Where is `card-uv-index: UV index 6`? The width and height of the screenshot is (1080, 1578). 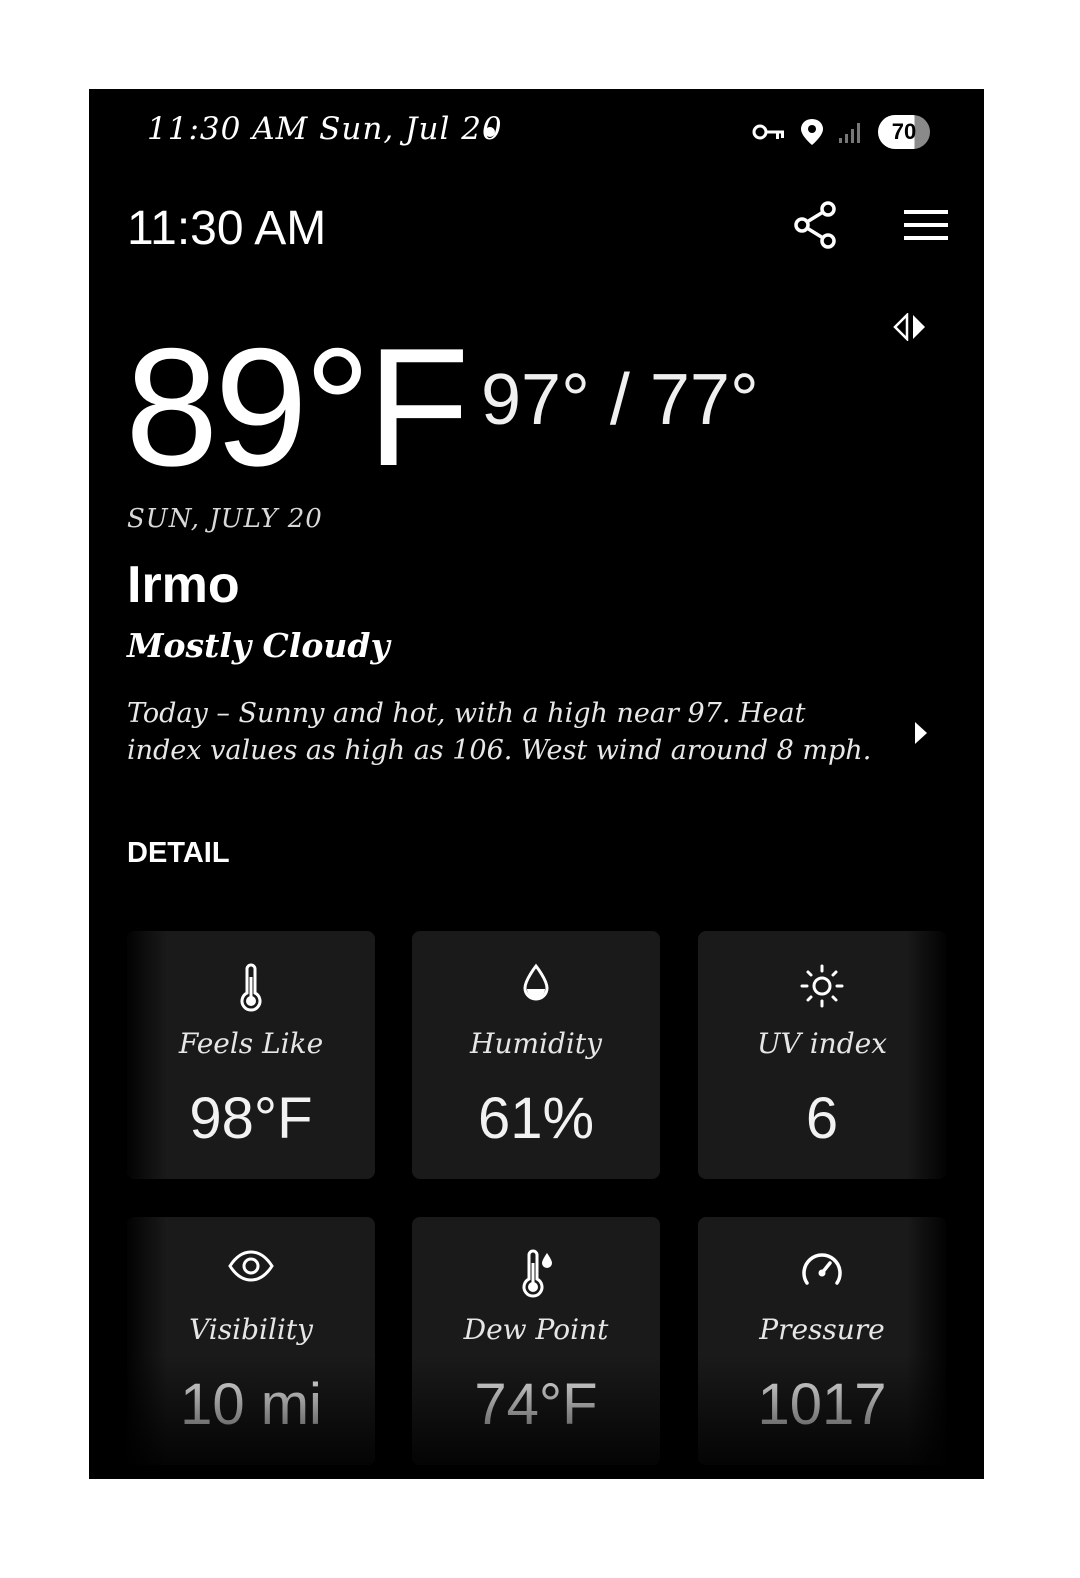 card-uv-index: UV index 6 is located at coordinates (822, 1055).